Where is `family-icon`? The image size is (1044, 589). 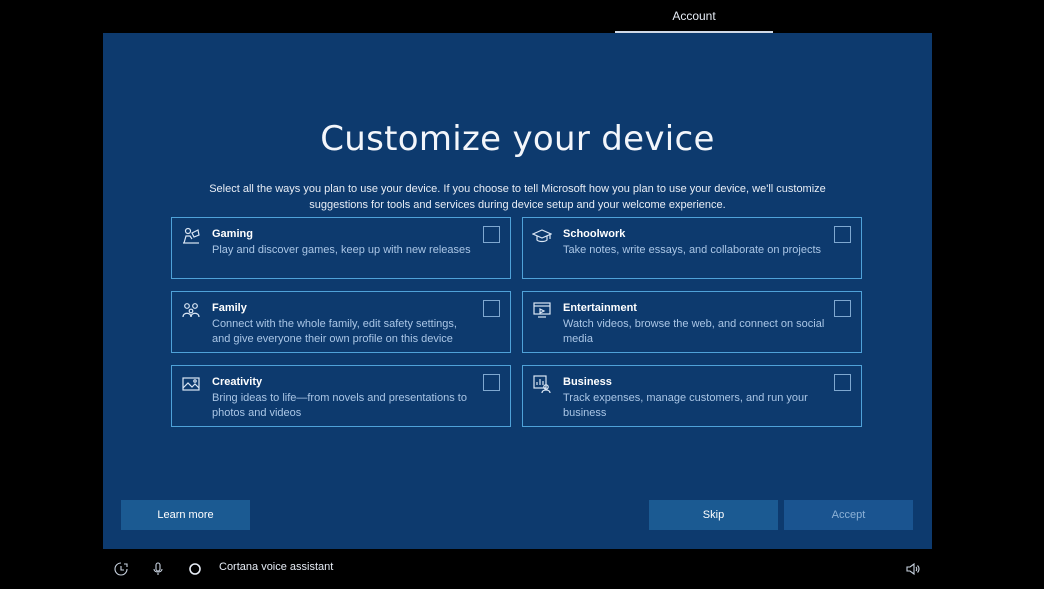
family-icon is located at coordinates (191, 310).